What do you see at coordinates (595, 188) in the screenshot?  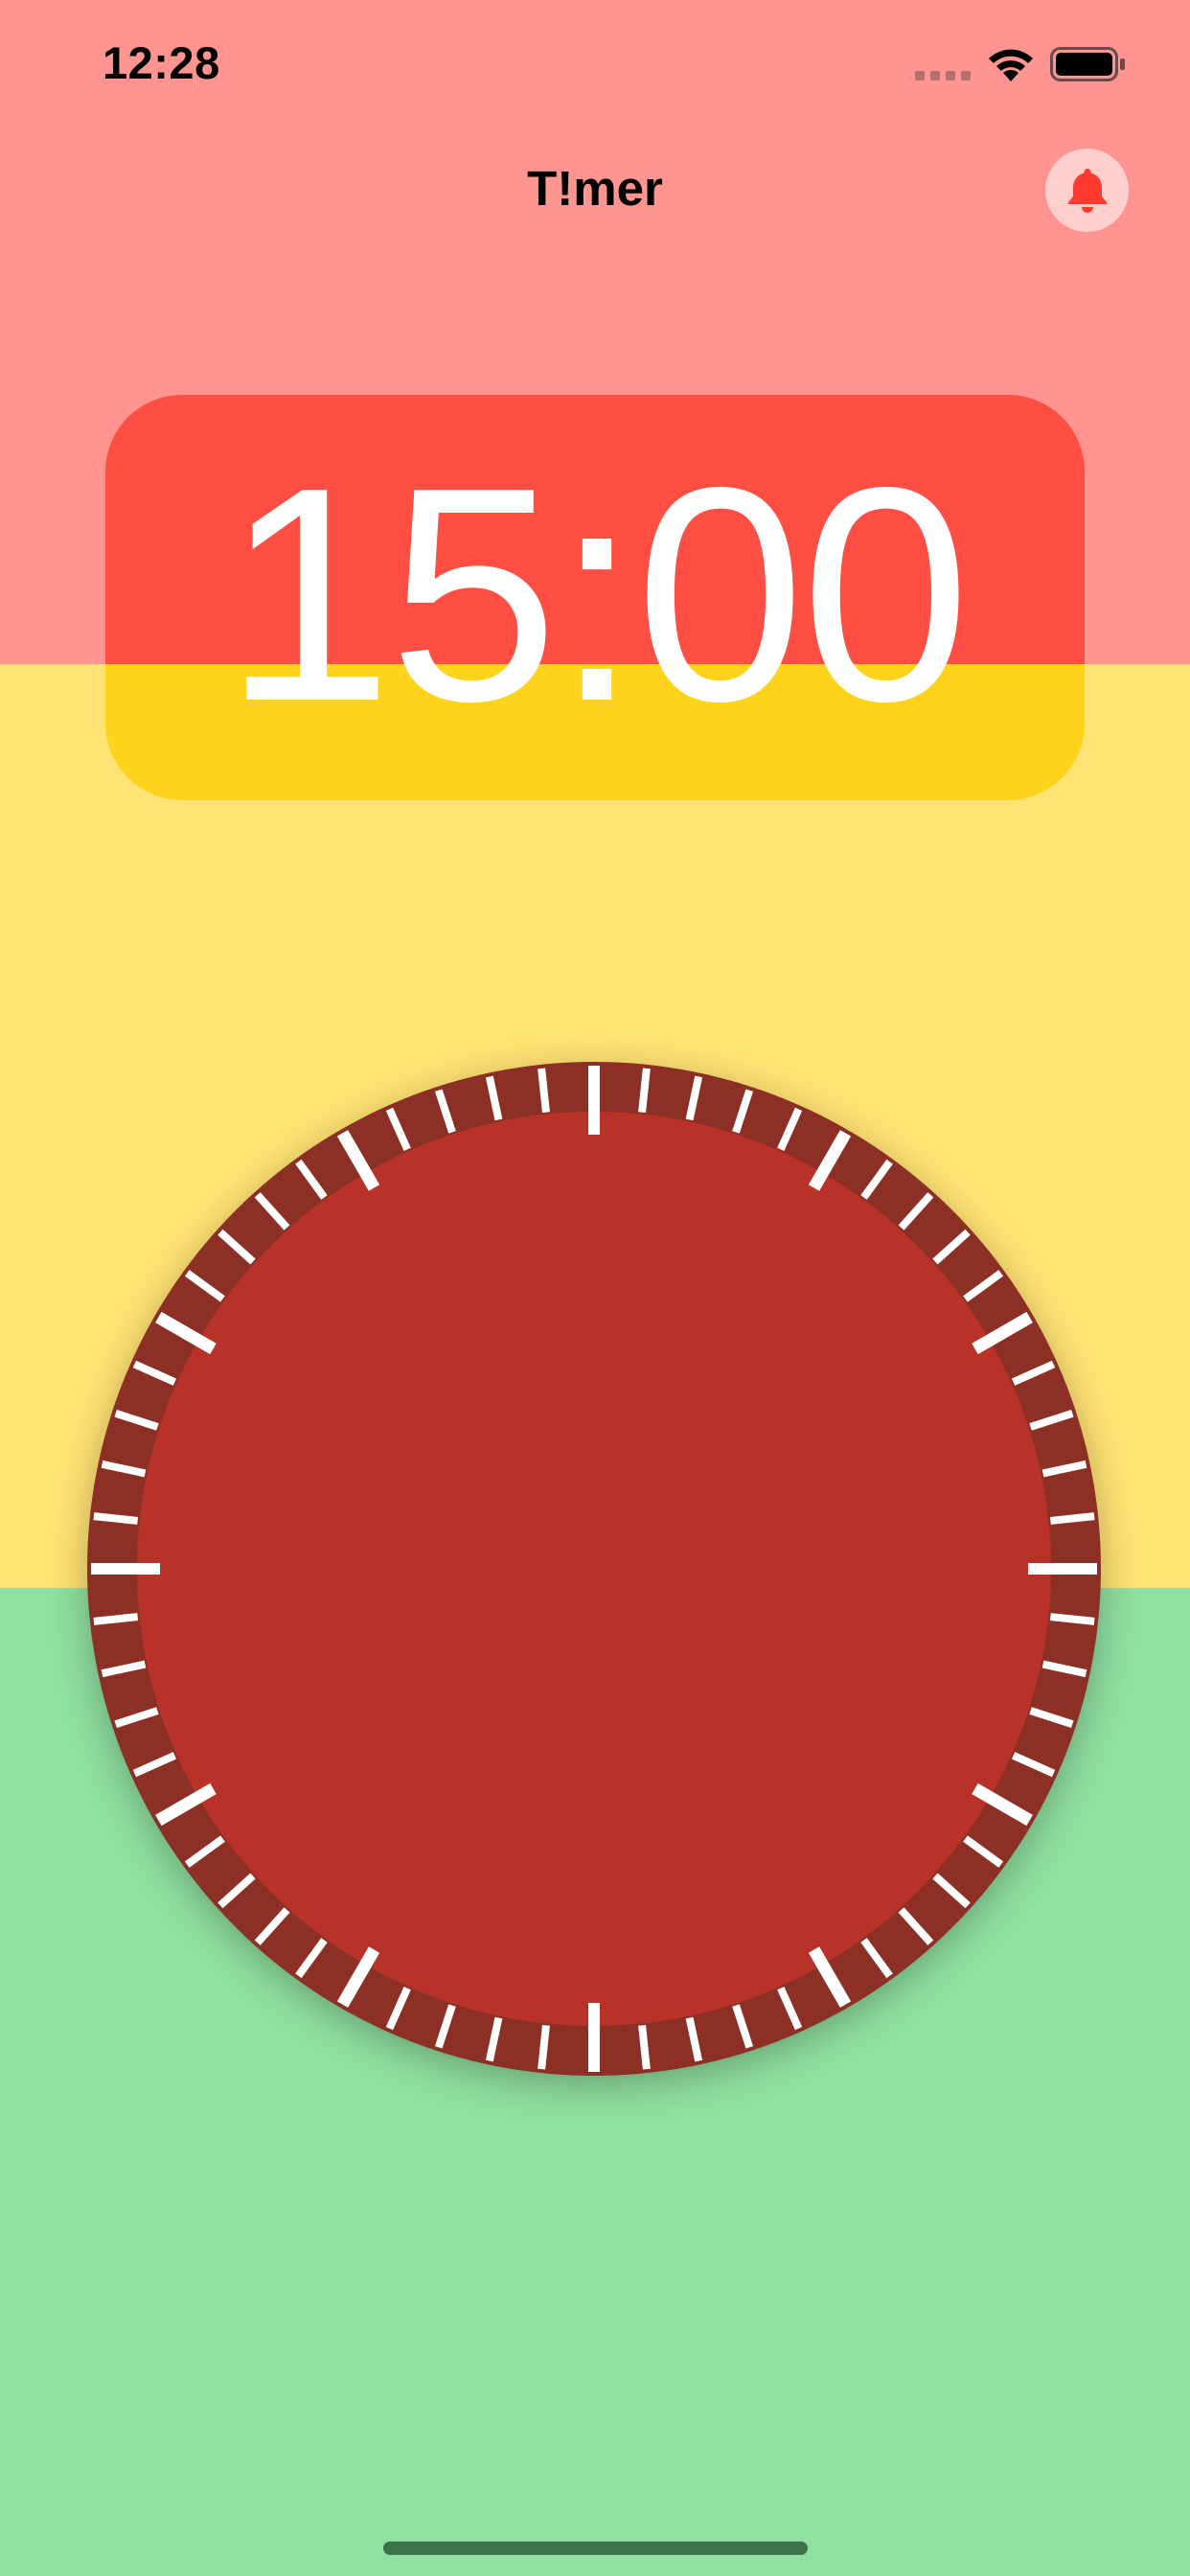 I see `app-title: T!mer` at bounding box center [595, 188].